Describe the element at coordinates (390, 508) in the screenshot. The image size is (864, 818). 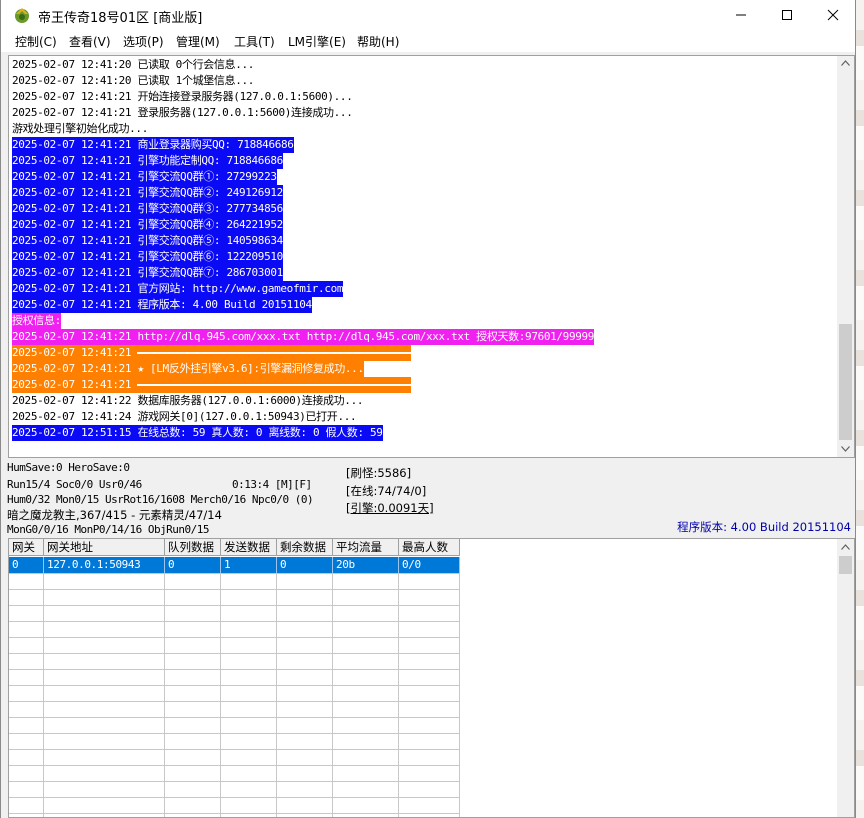
I see `status-engine: [引擎:0.0091天]` at that location.